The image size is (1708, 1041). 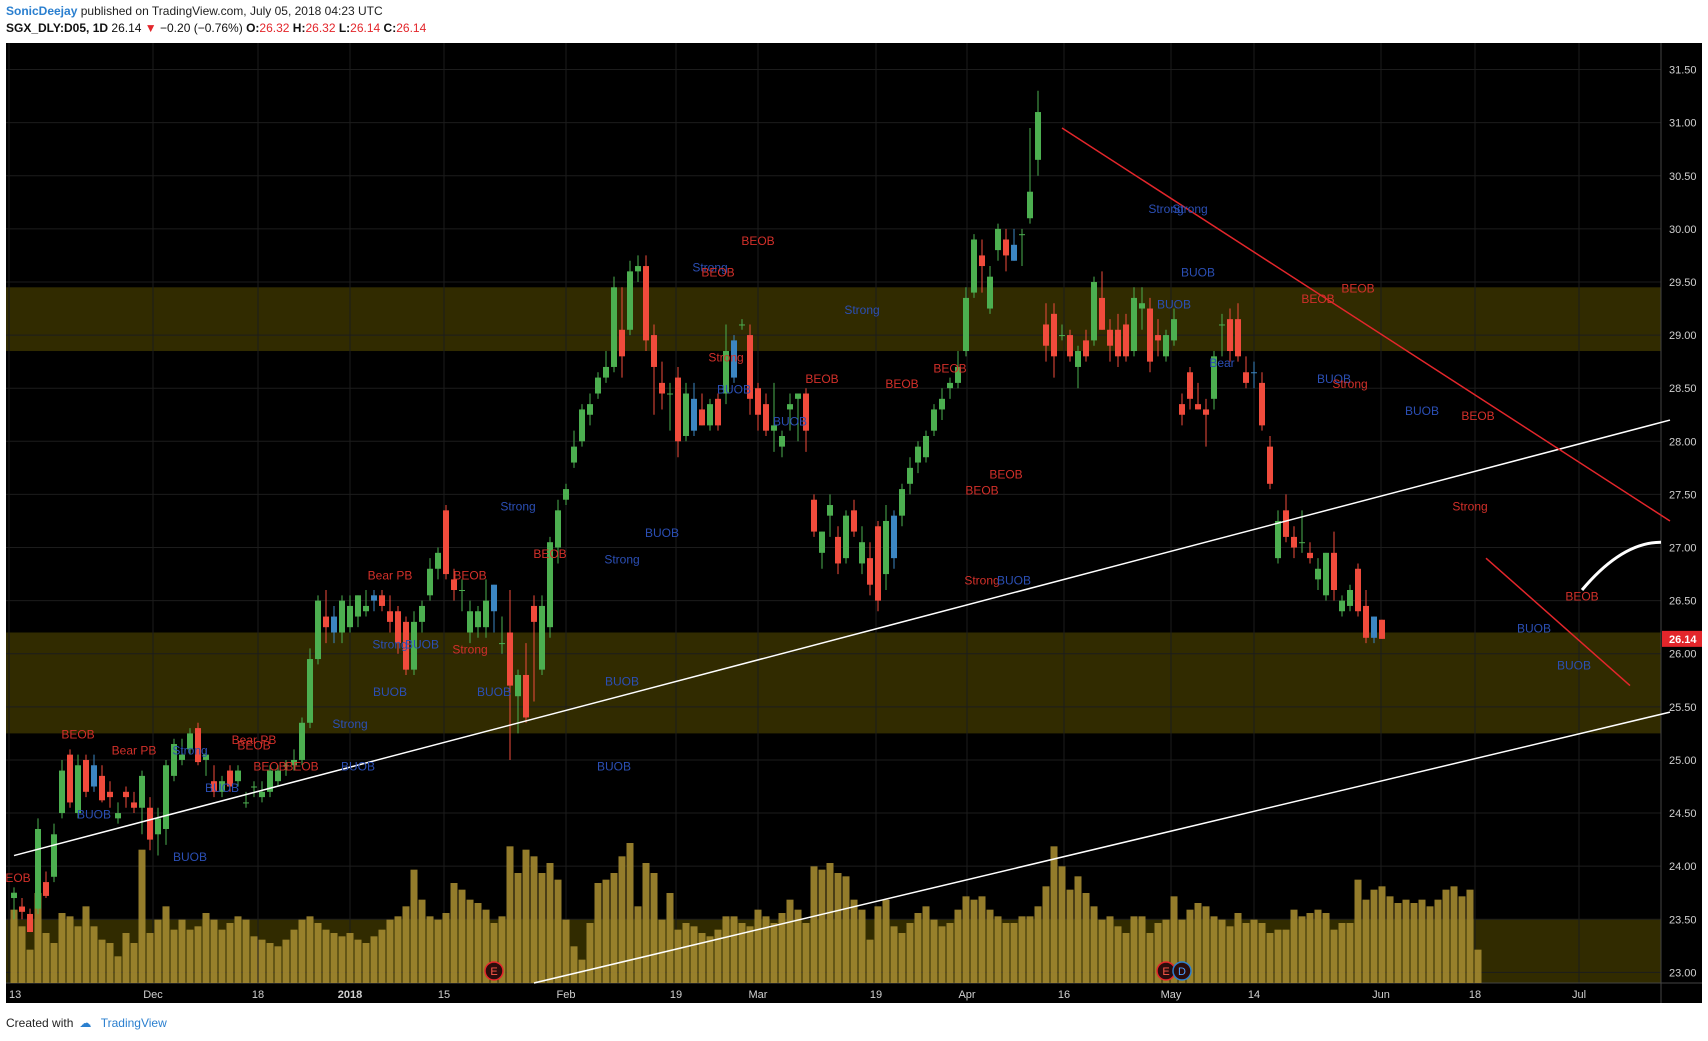 What do you see at coordinates (201, 28) in the screenshot?
I see `change-value: −0.20 (−0.76%)` at bounding box center [201, 28].